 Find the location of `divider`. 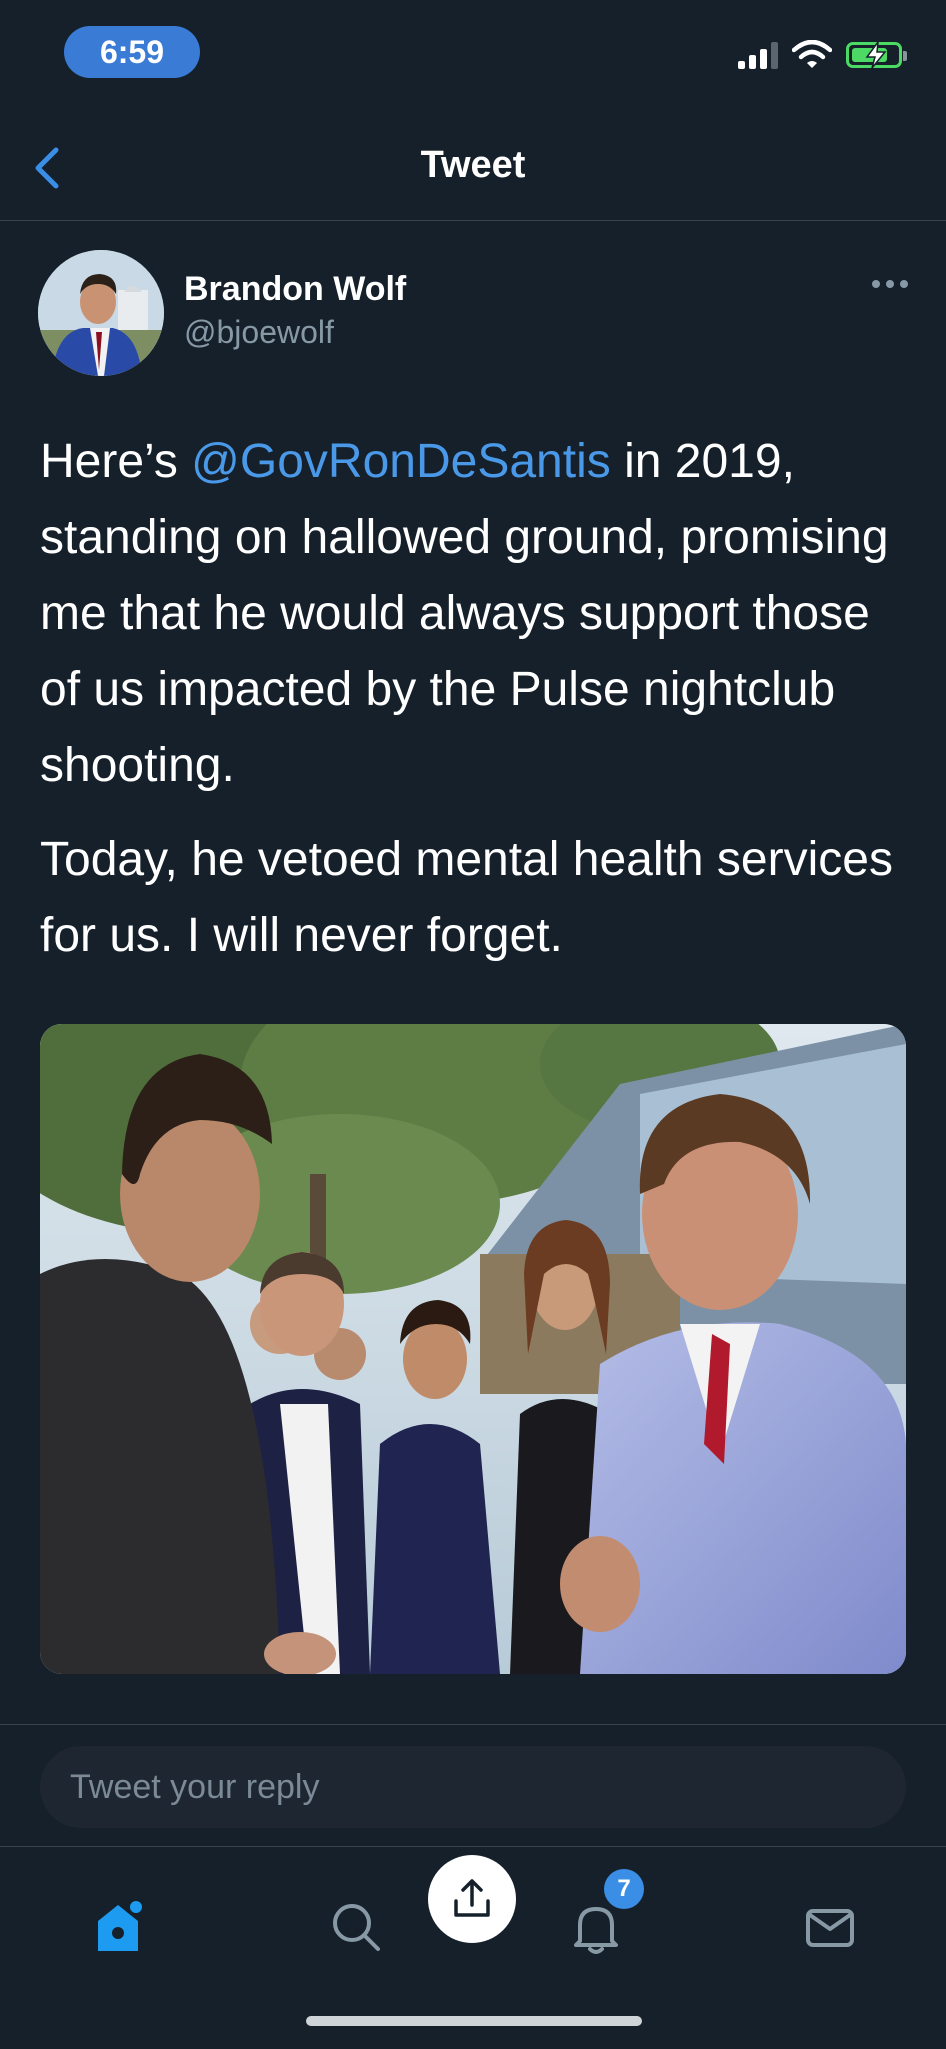

divider is located at coordinates (473, 1724).